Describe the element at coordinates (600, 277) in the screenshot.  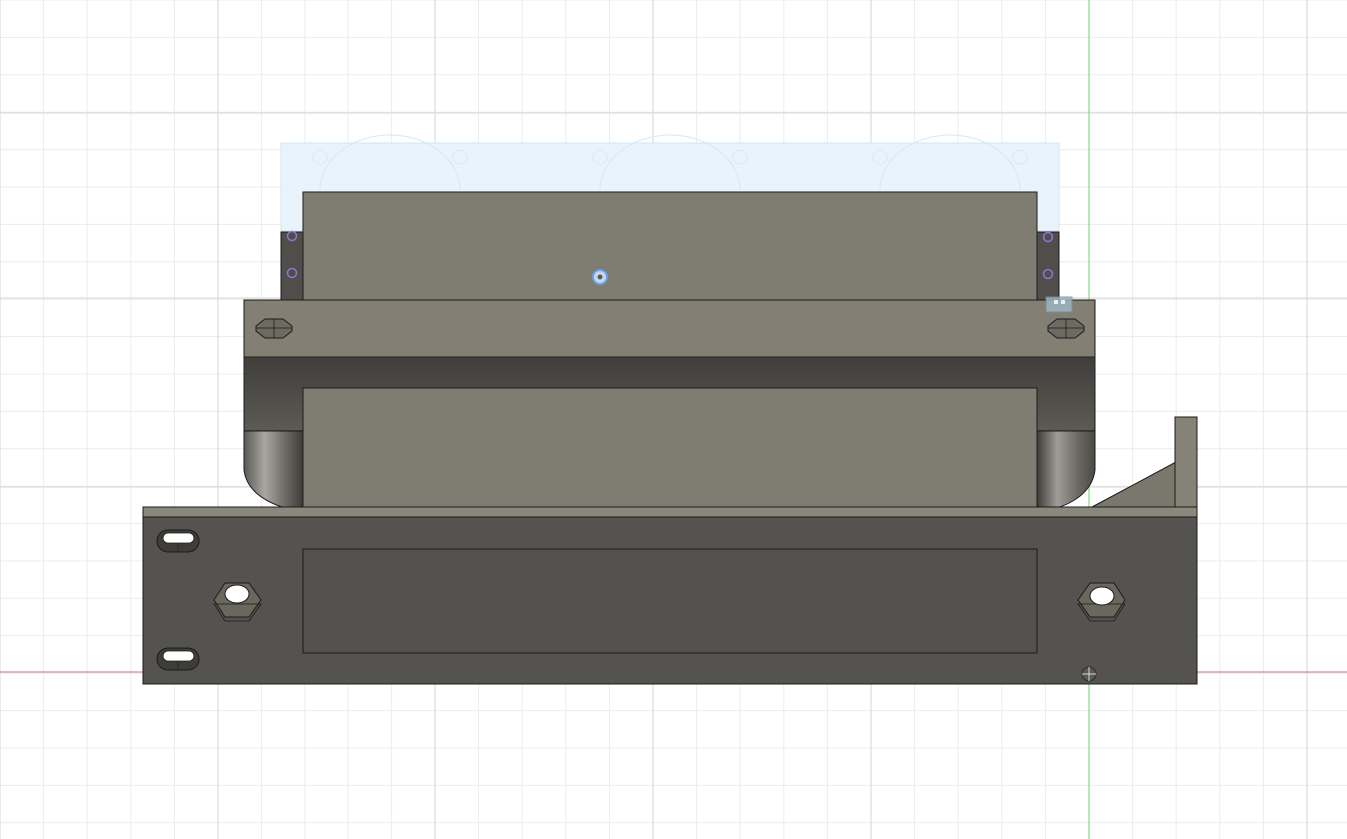
I see `center-point-icon` at that location.